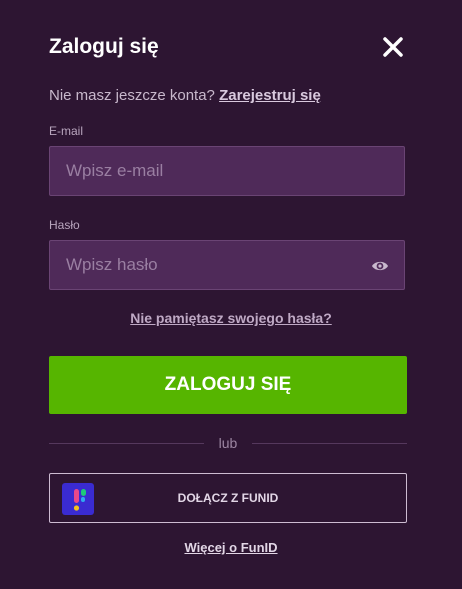 This screenshot has width=462, height=589. I want to click on register-prompt: Nie masz jeszcze konta? Zarejestruj się, so click(185, 96).